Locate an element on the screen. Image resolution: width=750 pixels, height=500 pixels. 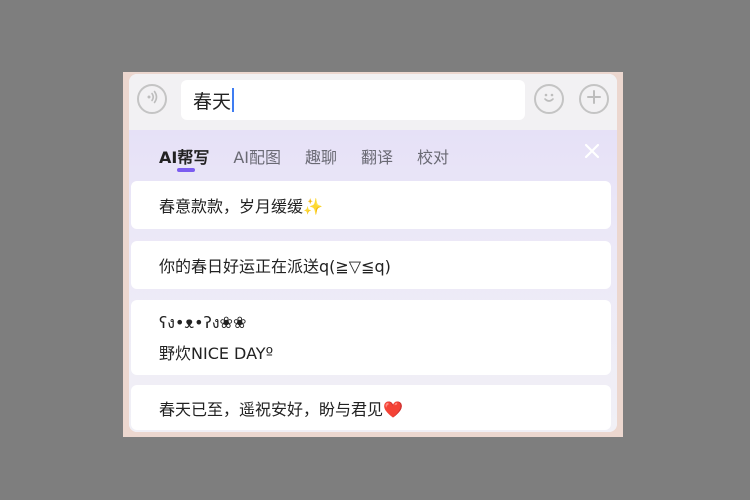
tab-label: 校对 is located at coordinates (433, 157).